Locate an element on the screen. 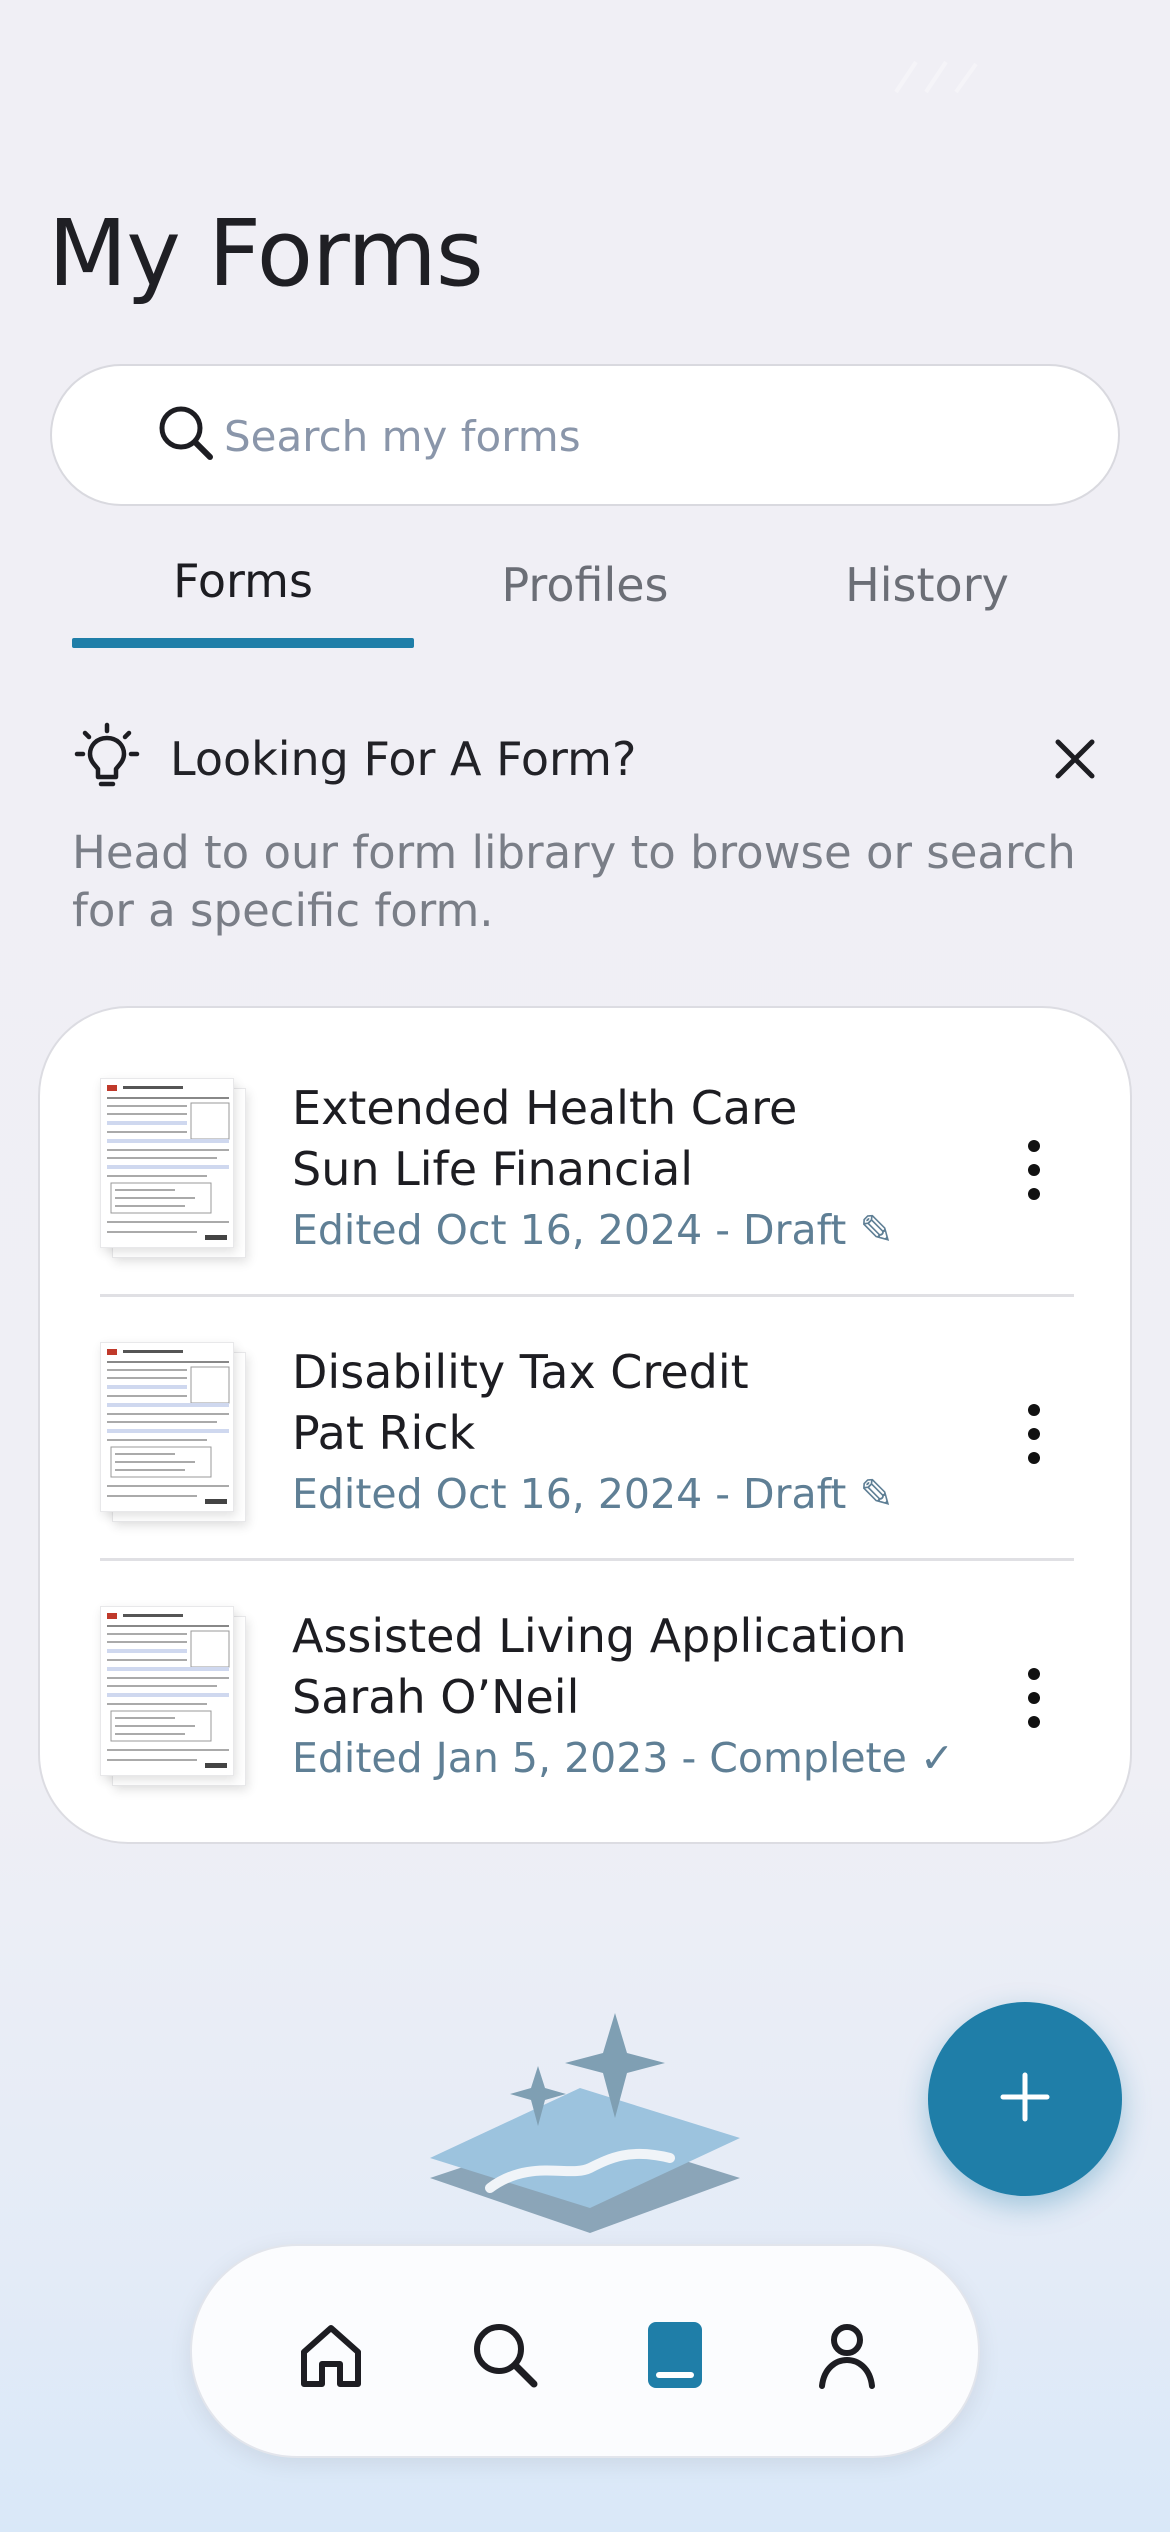  form-title-block: Disability Tax Credit Pat Rick is located at coordinates (520, 1403).